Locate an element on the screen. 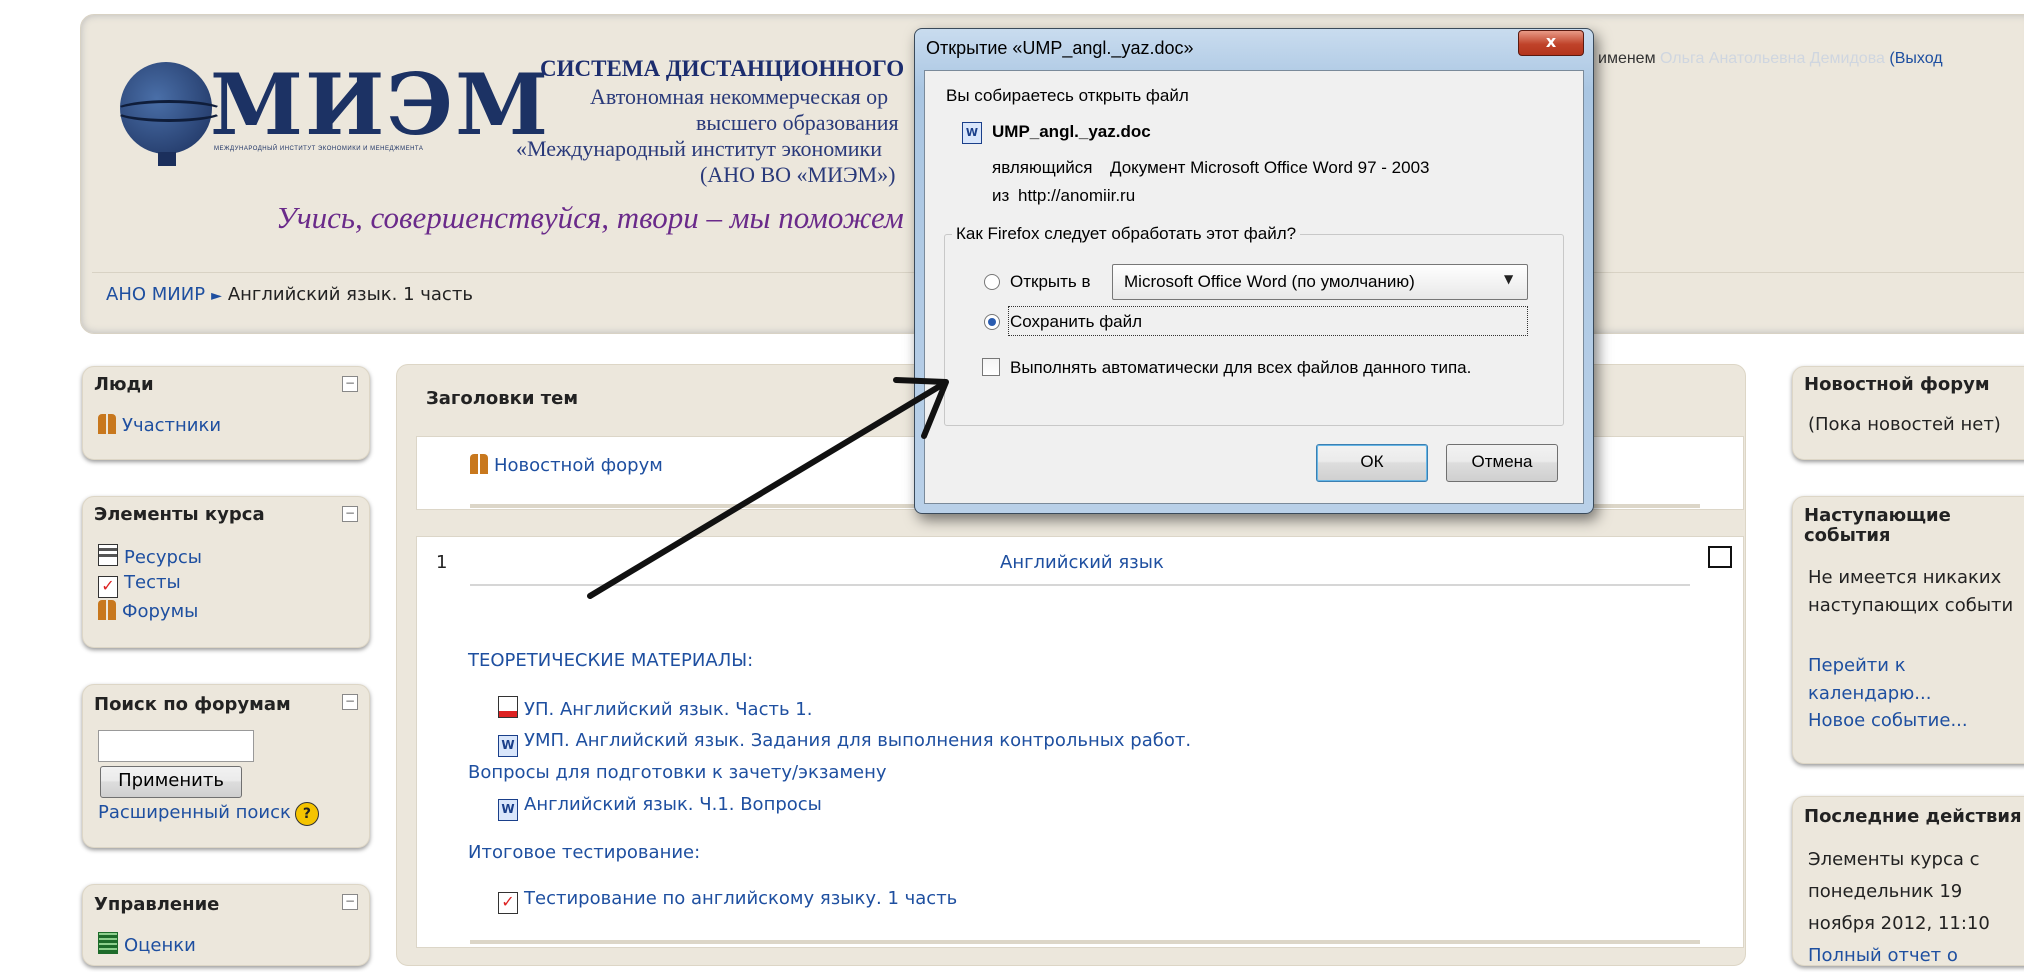  dialog-title: Открытие «UMP_angl._yaz.doc» is located at coordinates (1060, 48).